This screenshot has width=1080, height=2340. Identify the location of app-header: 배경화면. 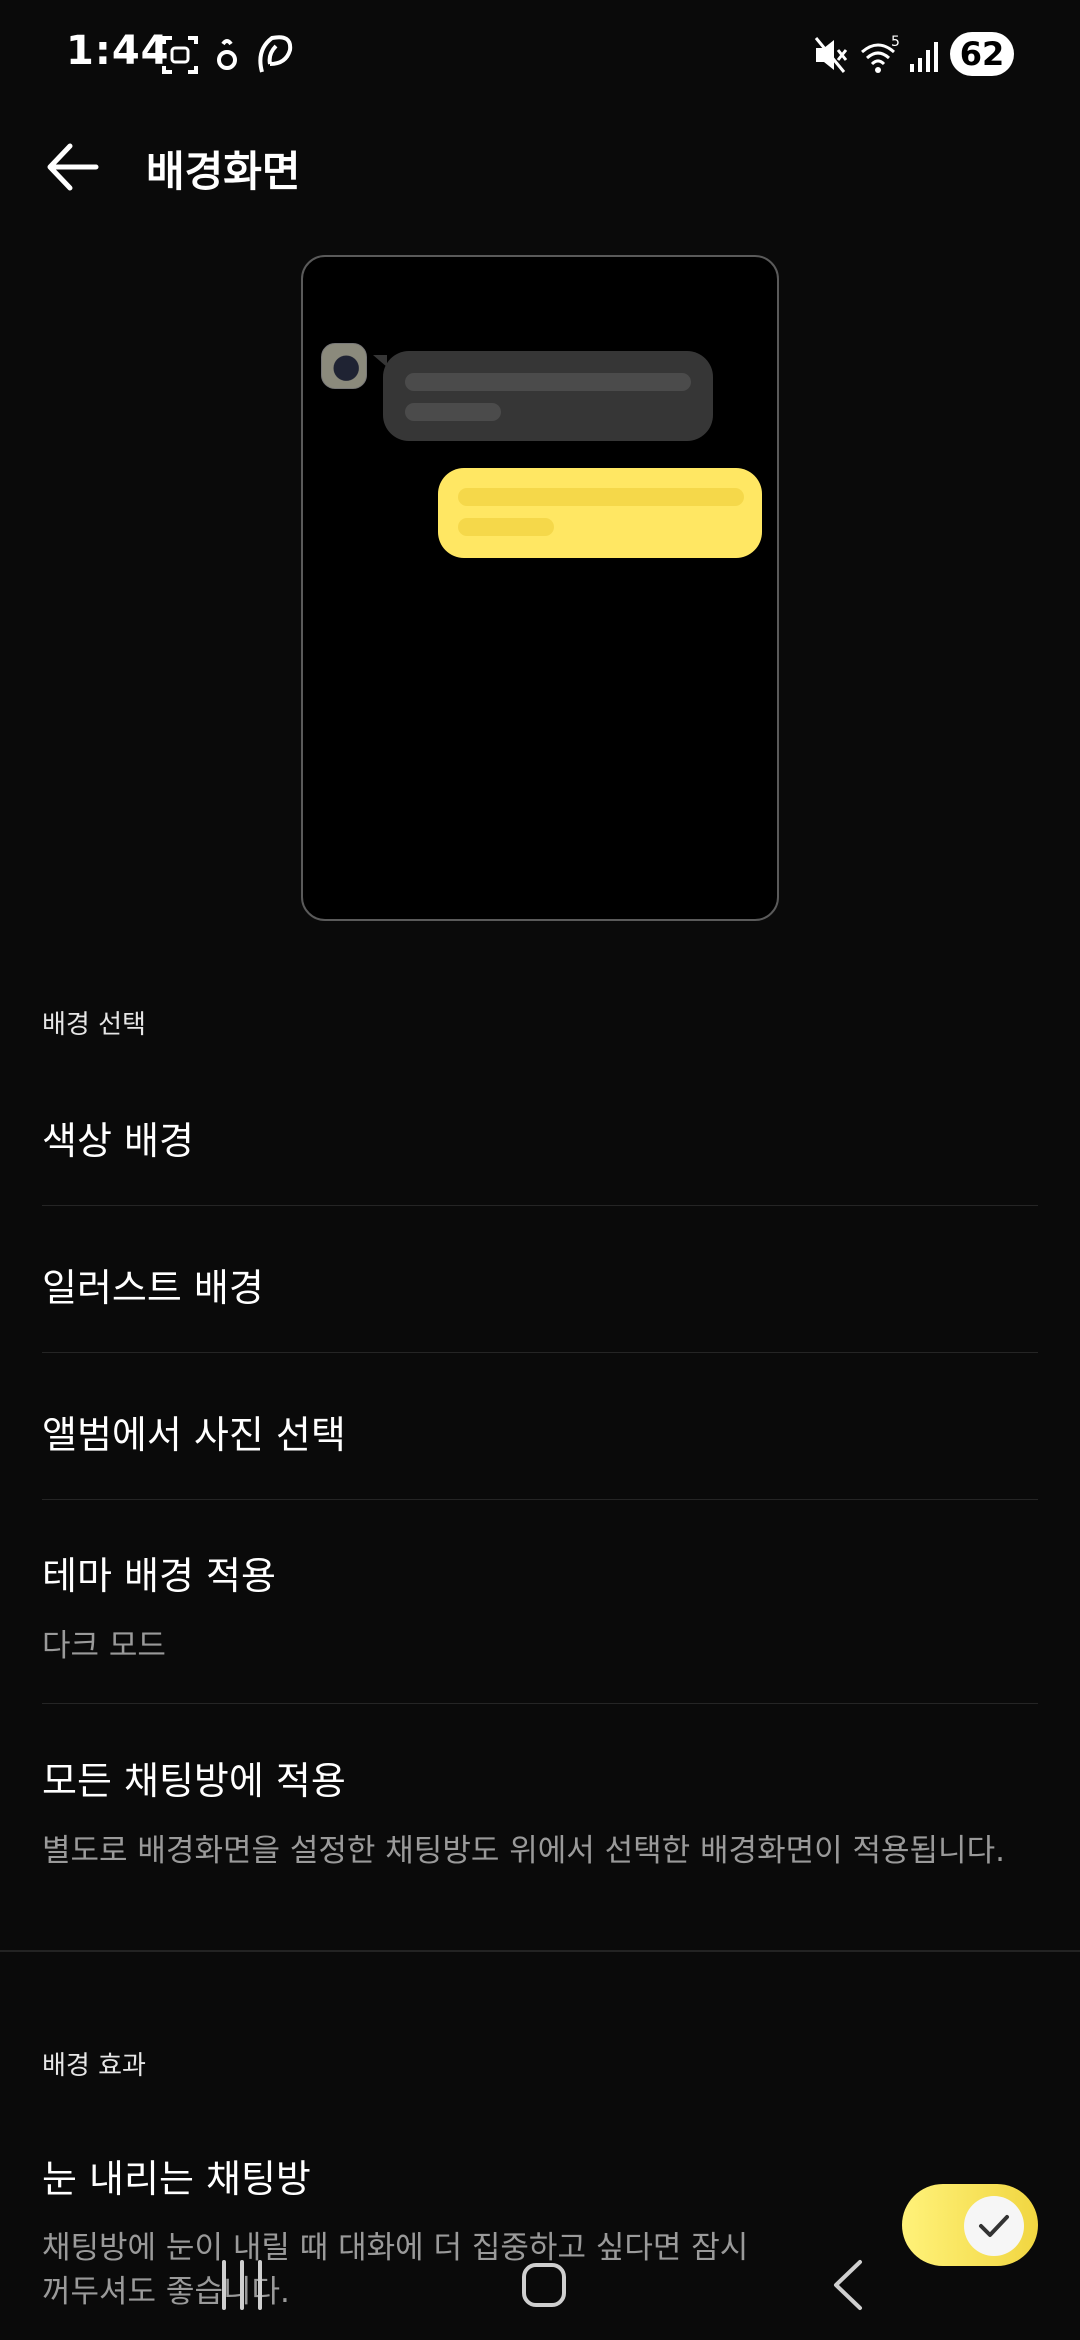
(540, 165).